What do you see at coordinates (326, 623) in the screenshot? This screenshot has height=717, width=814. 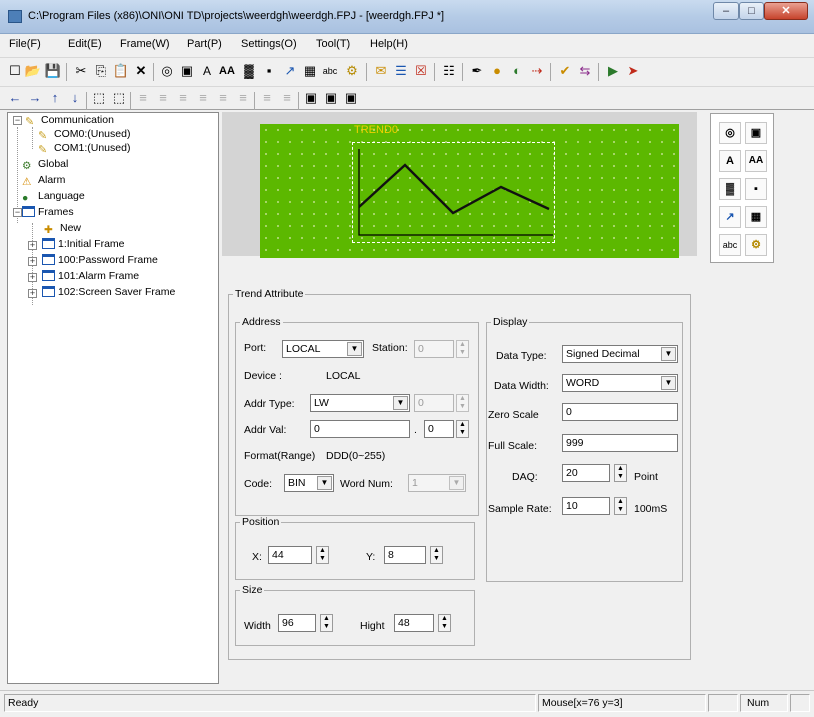 I see `width-stepper: ▲ ▼` at bounding box center [326, 623].